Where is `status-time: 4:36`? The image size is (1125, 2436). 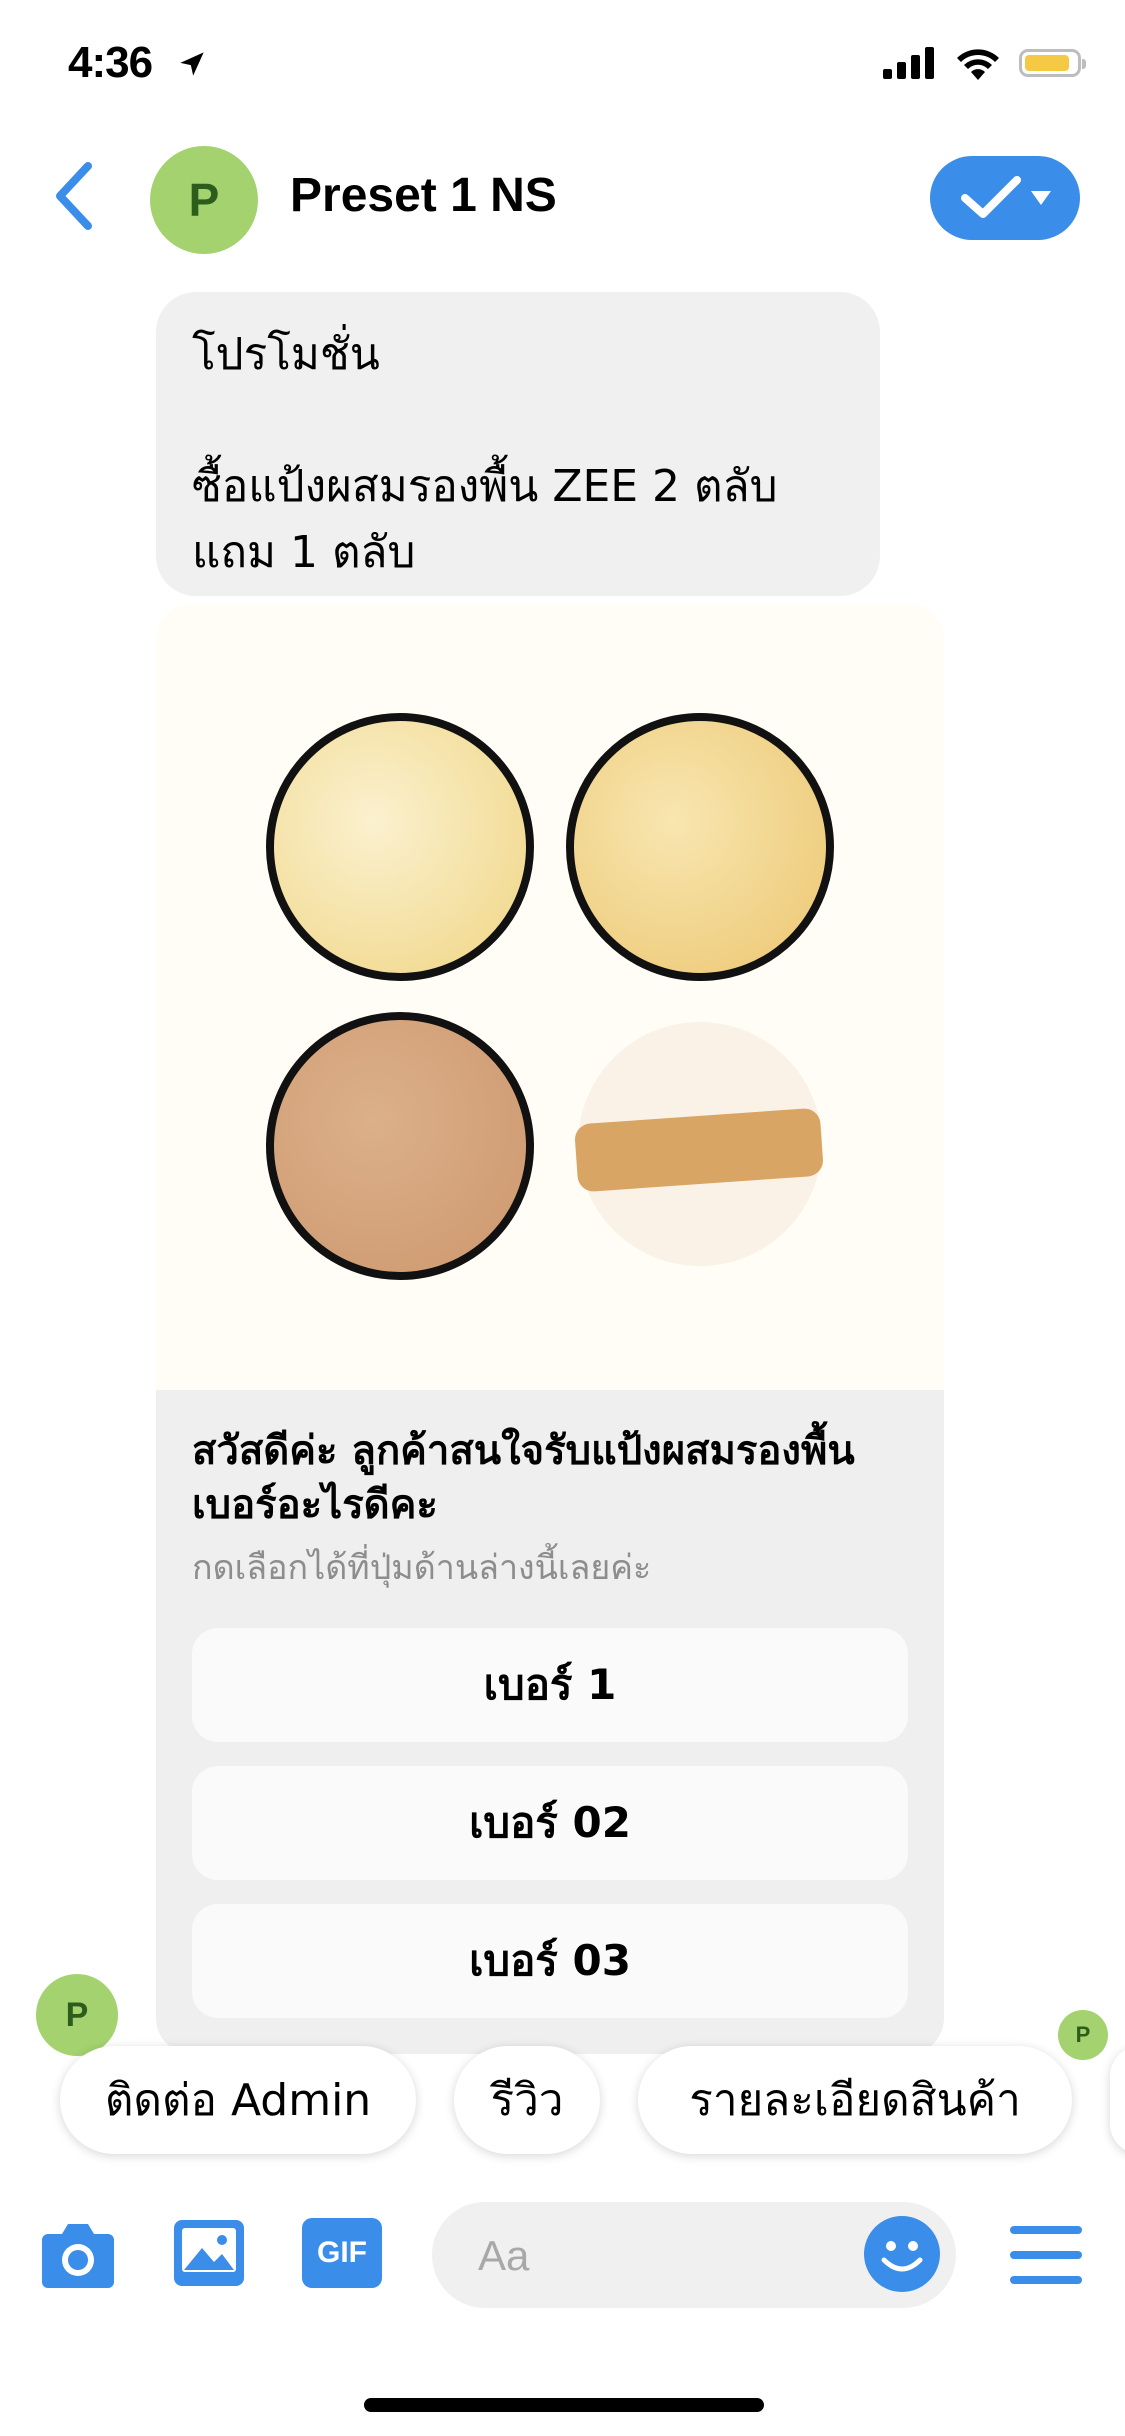 status-time: 4:36 is located at coordinates (110, 62).